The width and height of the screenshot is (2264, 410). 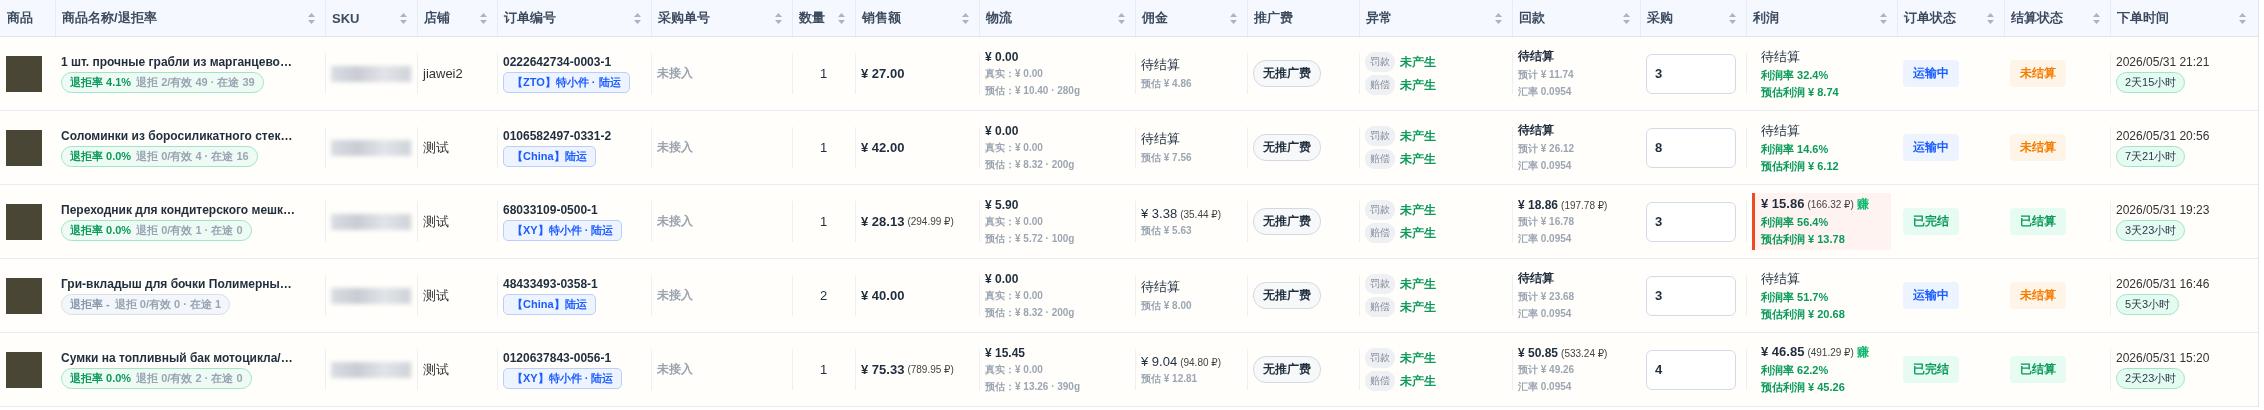 What do you see at coordinates (168, 304) in the screenshot?
I see `reject-detail: 退拒 0/有效 0 · 在途 1` at bounding box center [168, 304].